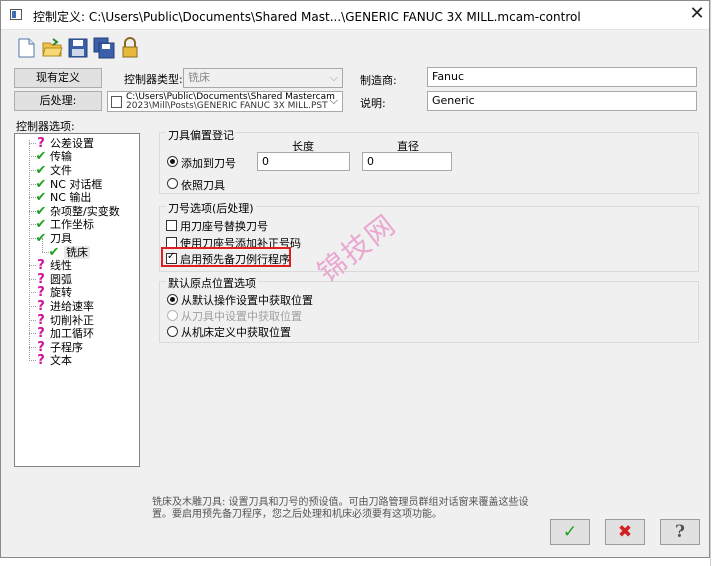 Image resolution: width=720 pixels, height=566 pixels. I want to click on lock-icon, so click(130, 48).